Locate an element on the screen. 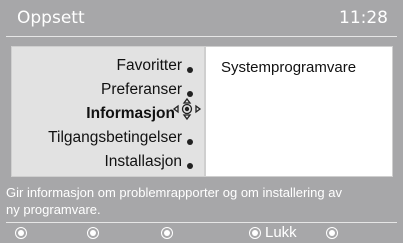  menu-title: Oppsett is located at coordinates (51, 18).